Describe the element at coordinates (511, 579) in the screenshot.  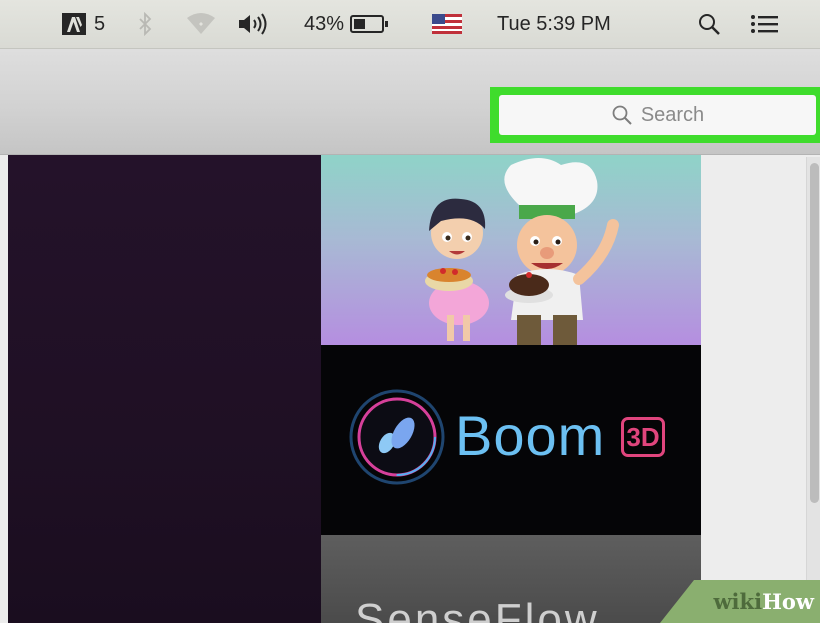
I see `senseflow-banner: SenseFlow` at that location.